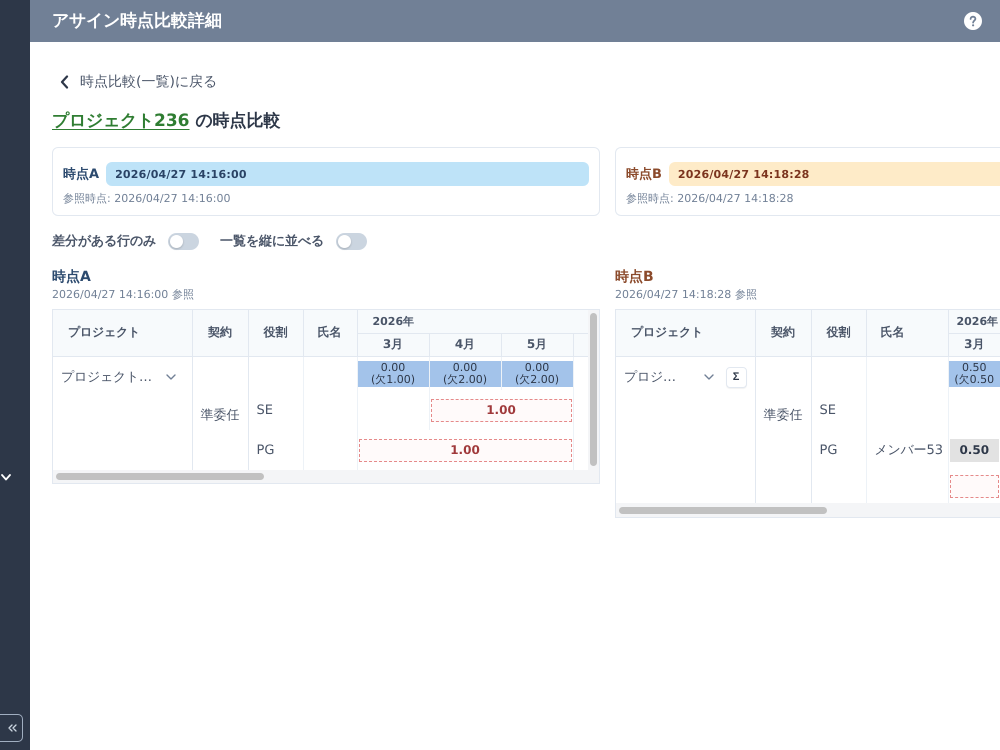 The image size is (1000, 750). What do you see at coordinates (347, 174) in the screenshot?
I see `timestamp-bar: 2026/04/27 14:16:00` at bounding box center [347, 174].